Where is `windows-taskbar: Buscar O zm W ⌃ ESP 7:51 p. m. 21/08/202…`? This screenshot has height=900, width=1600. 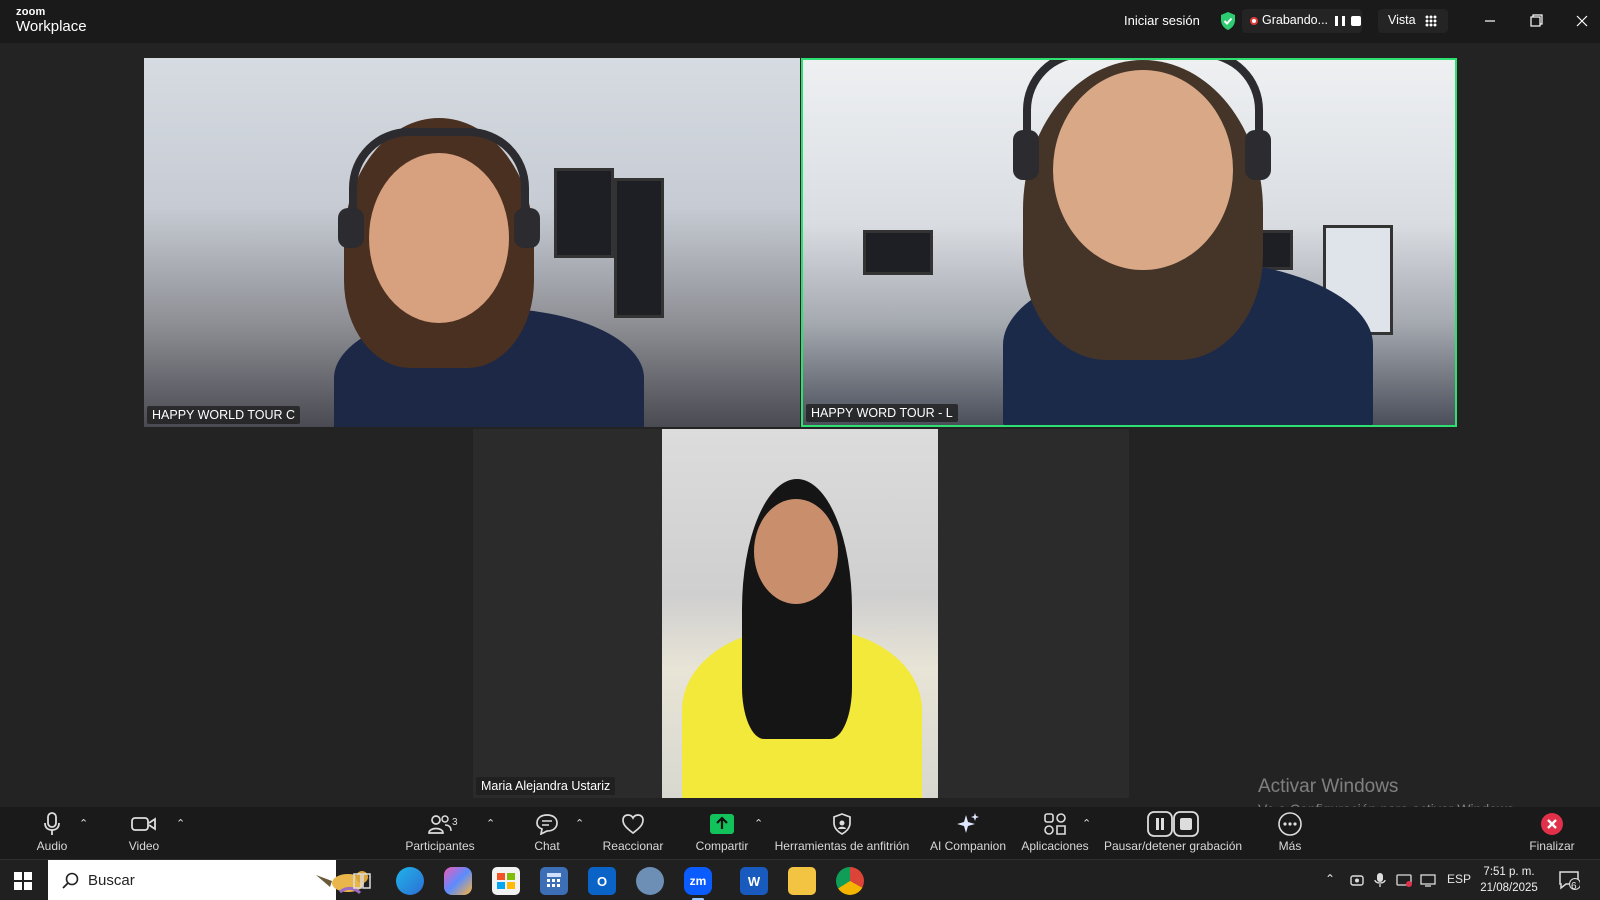
windows-taskbar: Buscar O zm W ⌃ ESP 7:51 p. m. 21/08/202… is located at coordinates (800, 879).